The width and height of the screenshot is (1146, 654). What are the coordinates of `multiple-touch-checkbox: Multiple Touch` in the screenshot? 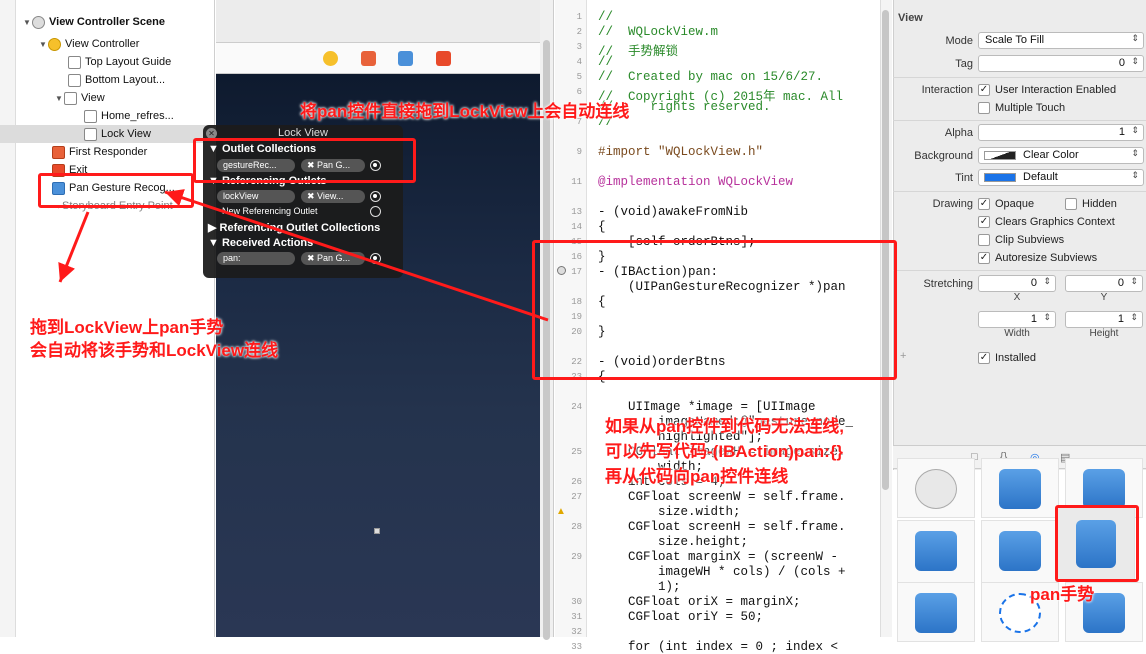 It's located at (1021, 108).